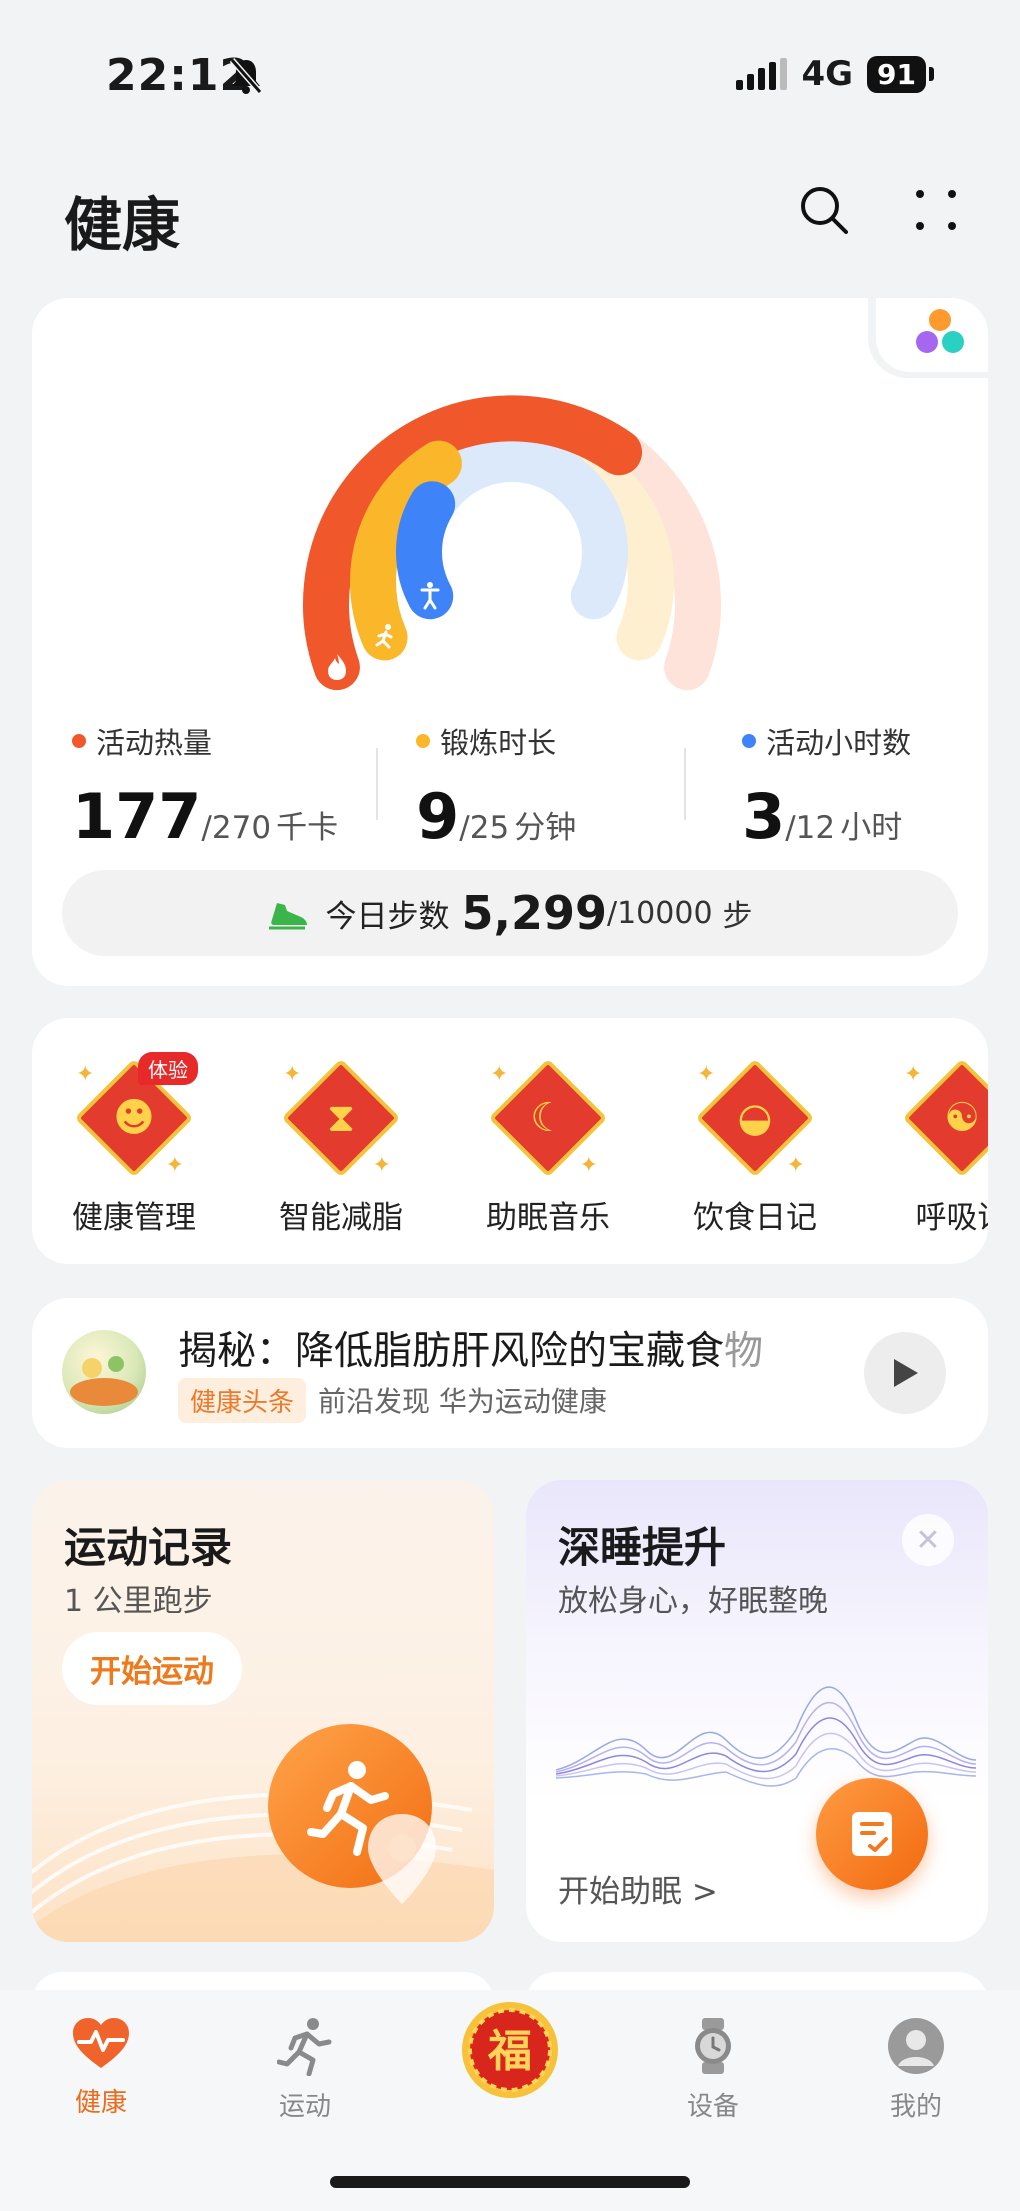 This screenshot has height=2211, width=1020. I want to click on steps-goal: /10000, so click(659, 913).